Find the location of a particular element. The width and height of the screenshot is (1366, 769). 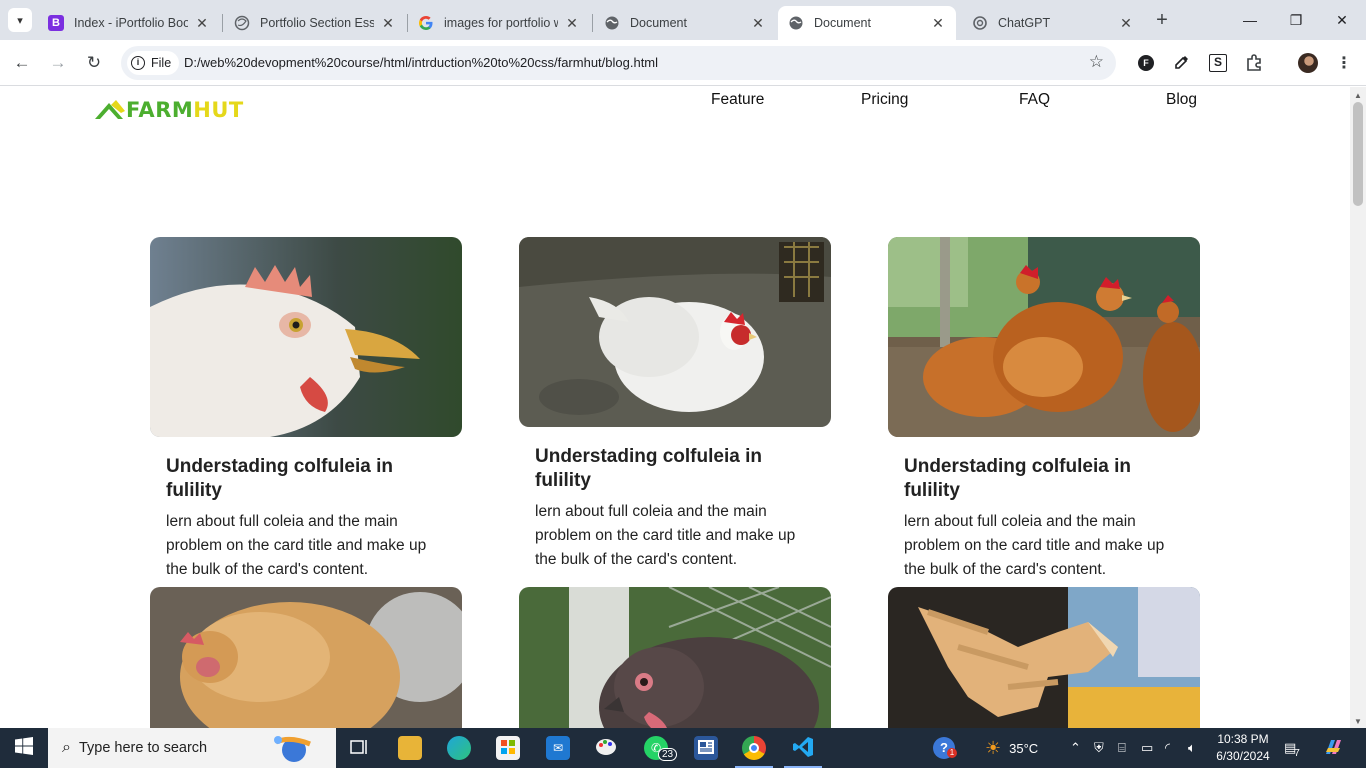

extension-eyedropper-button is located at coordinates (1182, 63).